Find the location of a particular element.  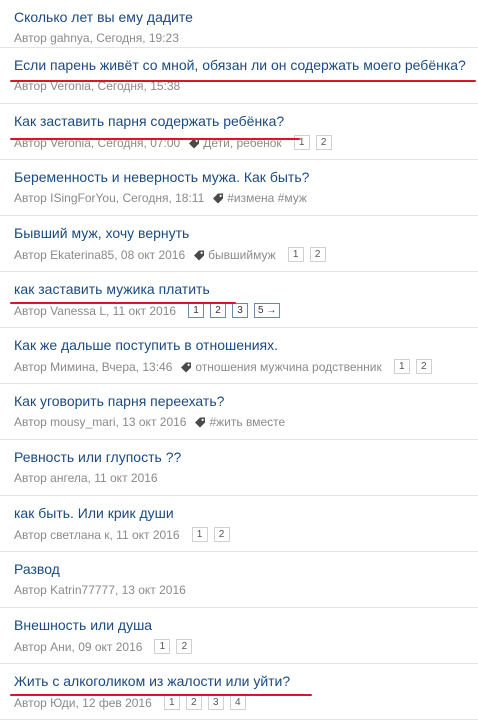

topic-title-link: Ревность или глупость ?? is located at coordinates (97, 457).